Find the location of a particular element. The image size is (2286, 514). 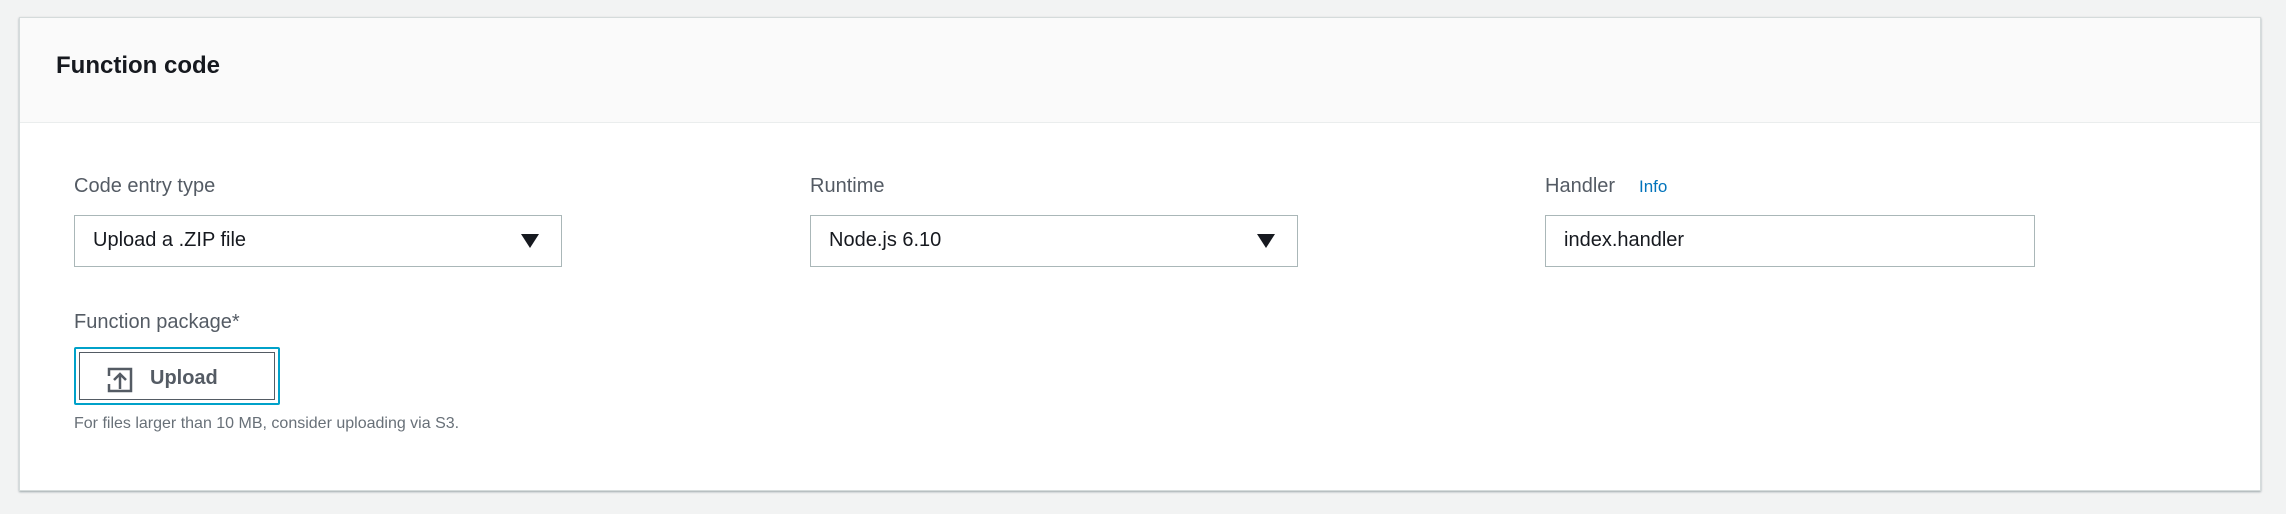

upload-label: Upload is located at coordinates (184, 378).